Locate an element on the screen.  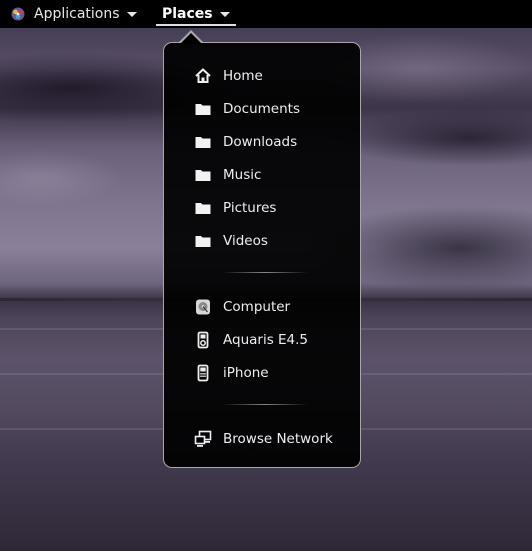
applications-icon is located at coordinates (18, 14).